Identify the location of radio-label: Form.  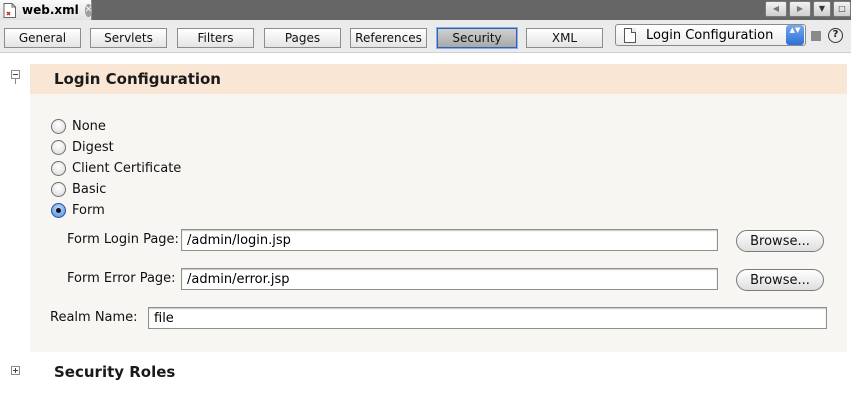
(88, 210).